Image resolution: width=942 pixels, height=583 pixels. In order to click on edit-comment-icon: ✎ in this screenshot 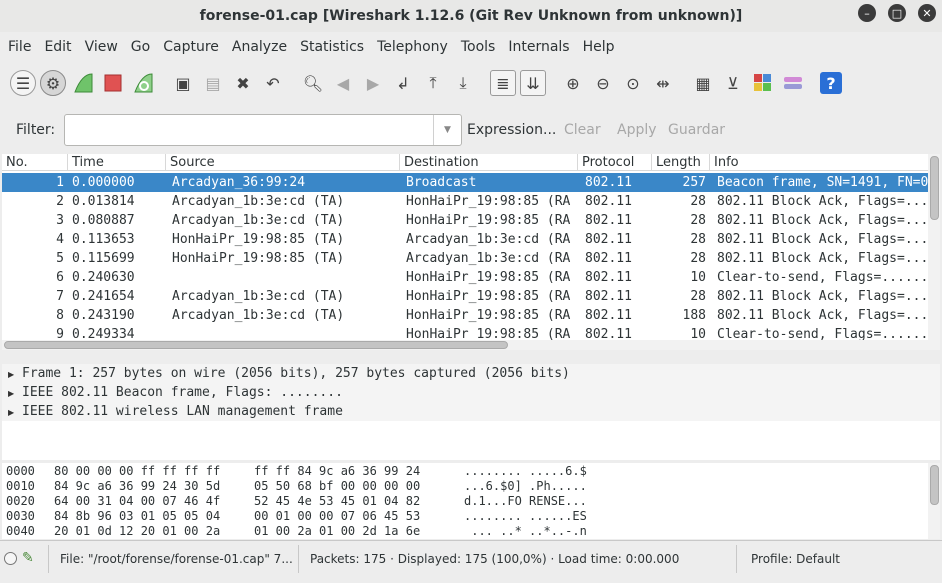, I will do `click(28, 558)`.